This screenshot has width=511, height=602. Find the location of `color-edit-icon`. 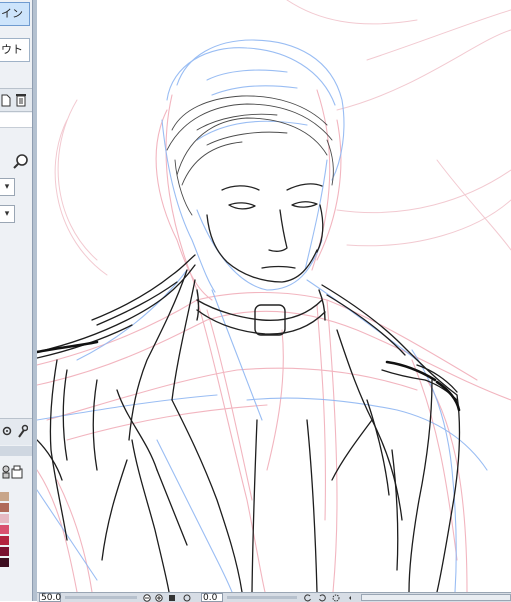

color-edit-icon is located at coordinates (17, 472).